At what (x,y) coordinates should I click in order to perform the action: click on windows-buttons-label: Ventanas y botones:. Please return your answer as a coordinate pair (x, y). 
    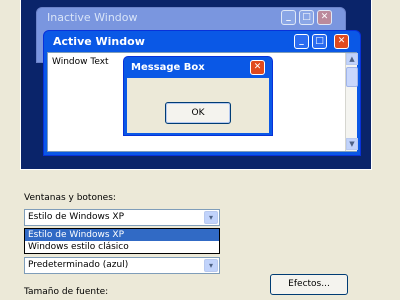
    Looking at the image, I should click on (70, 198).